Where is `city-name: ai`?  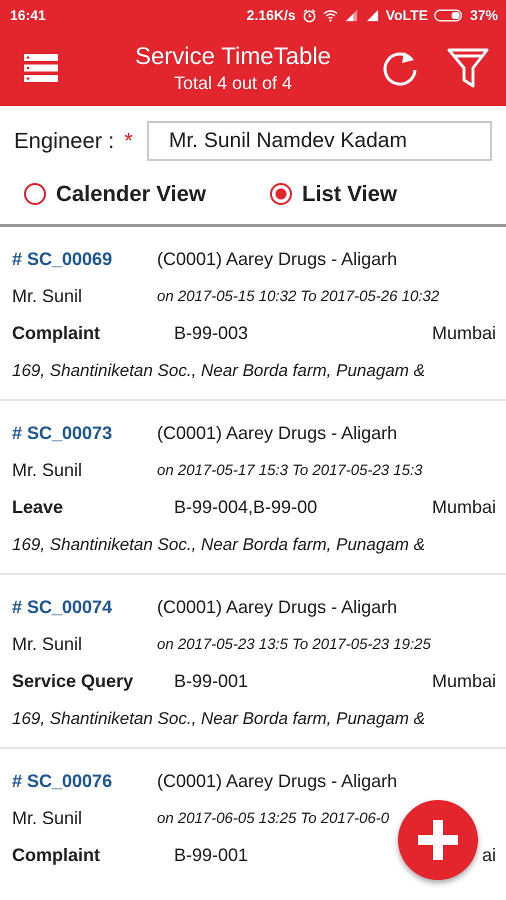 city-name: ai is located at coordinates (489, 855).